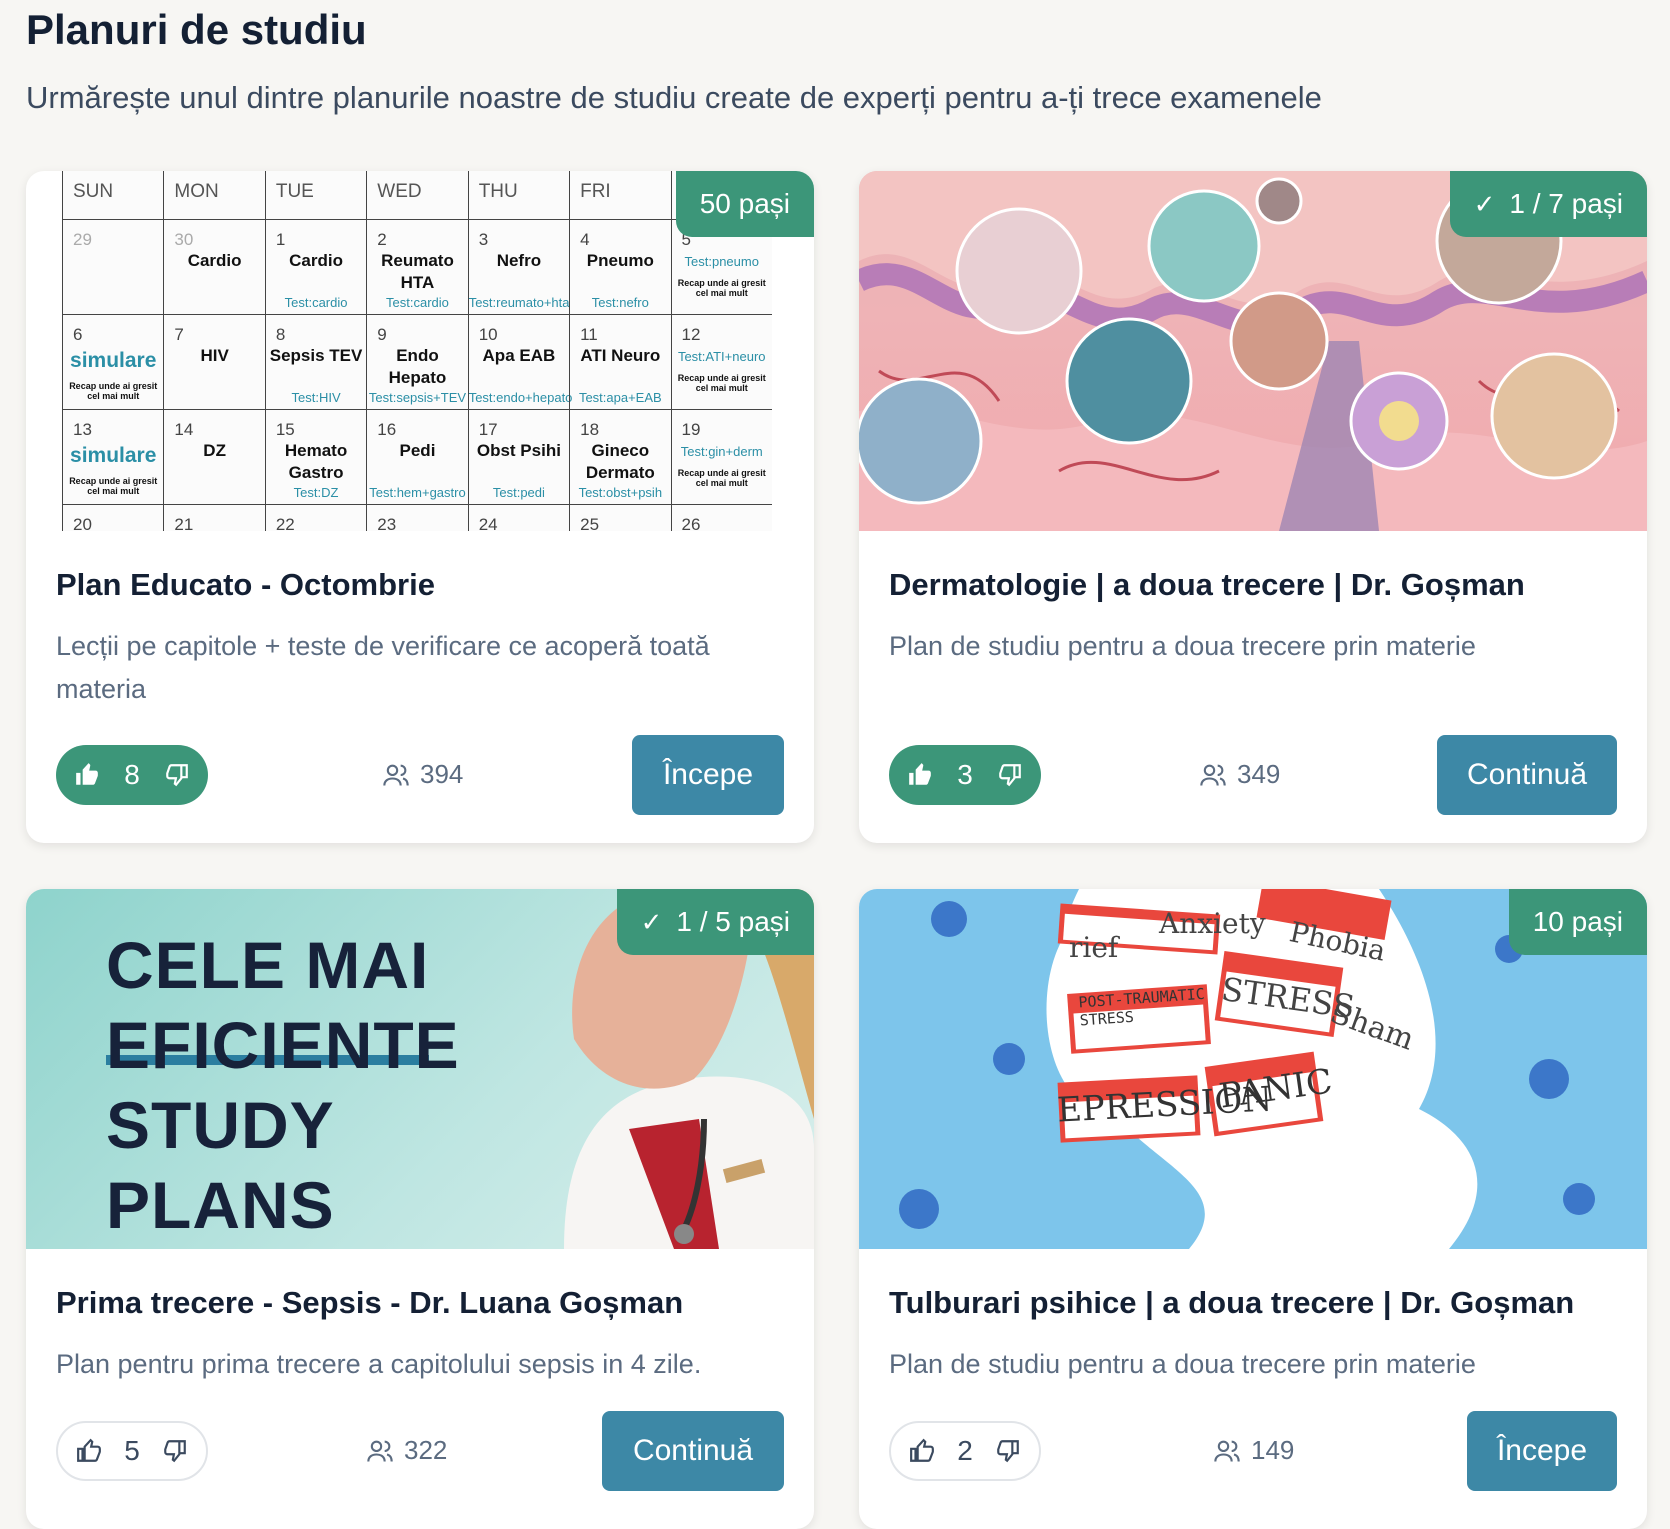  I want to click on calendar-day-header: FRI, so click(619, 195).